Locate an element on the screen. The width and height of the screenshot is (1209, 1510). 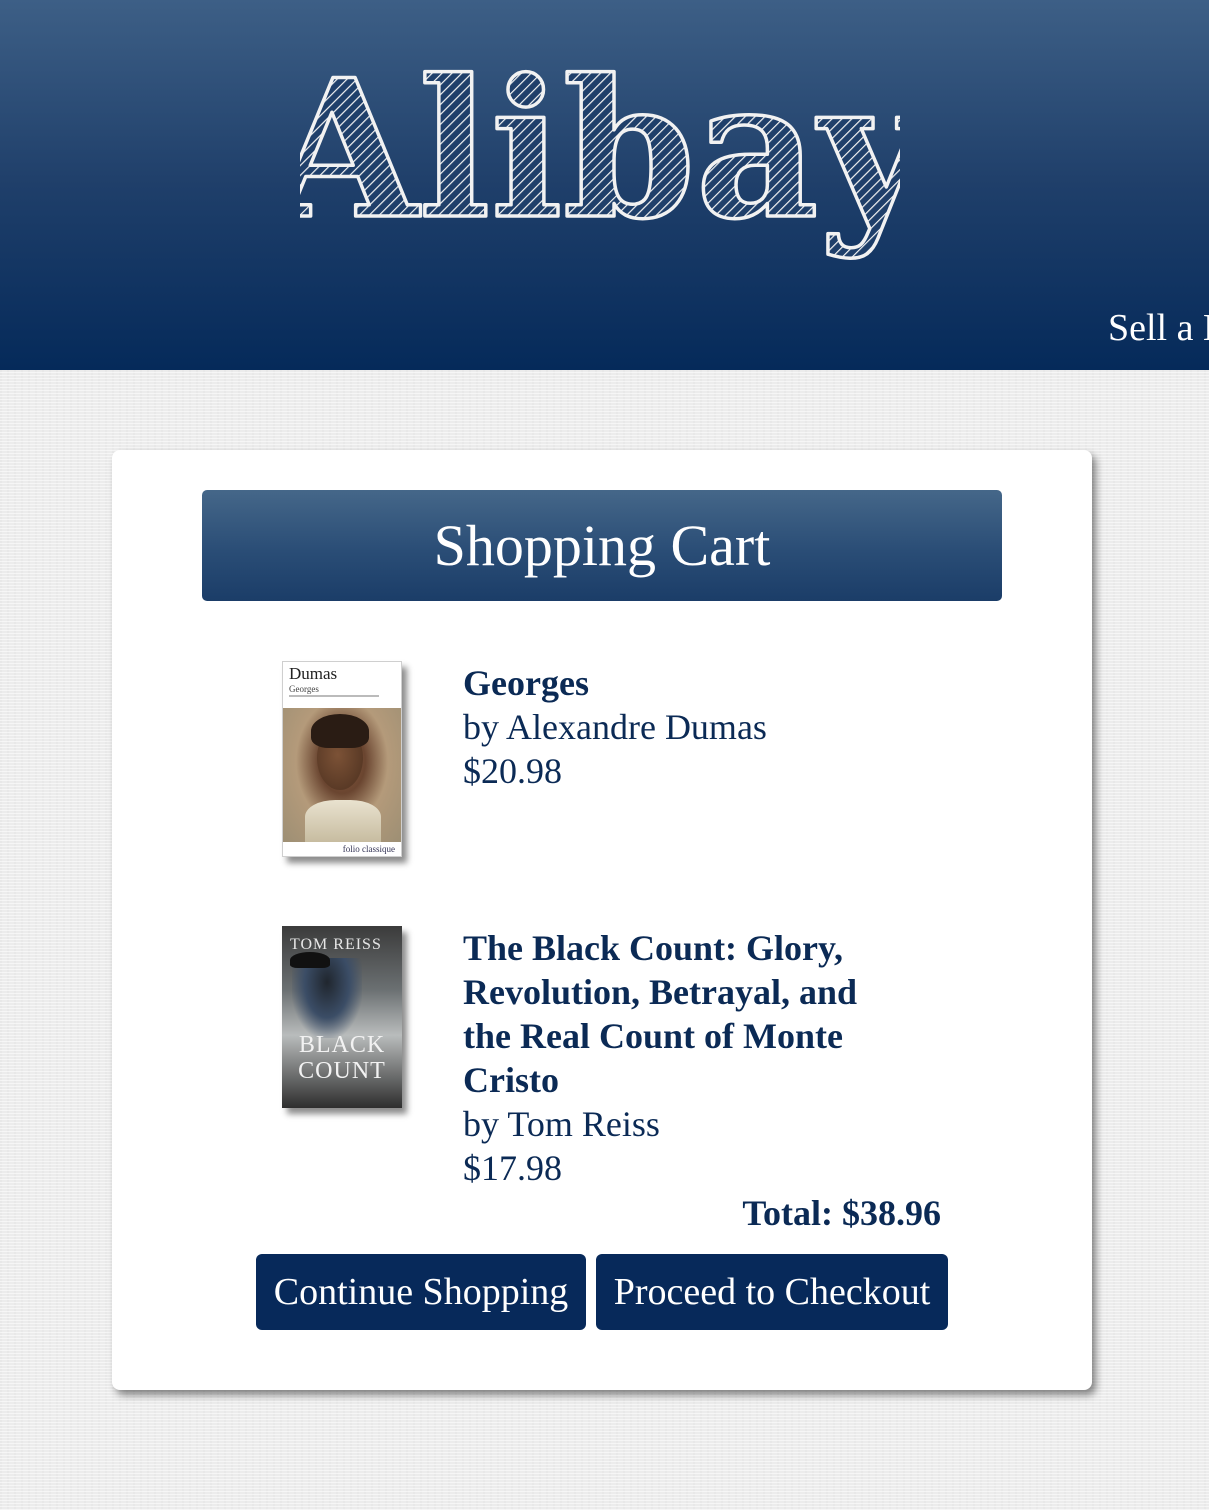
continue-shopping-button: Continue Shopping is located at coordinates (421, 1292).